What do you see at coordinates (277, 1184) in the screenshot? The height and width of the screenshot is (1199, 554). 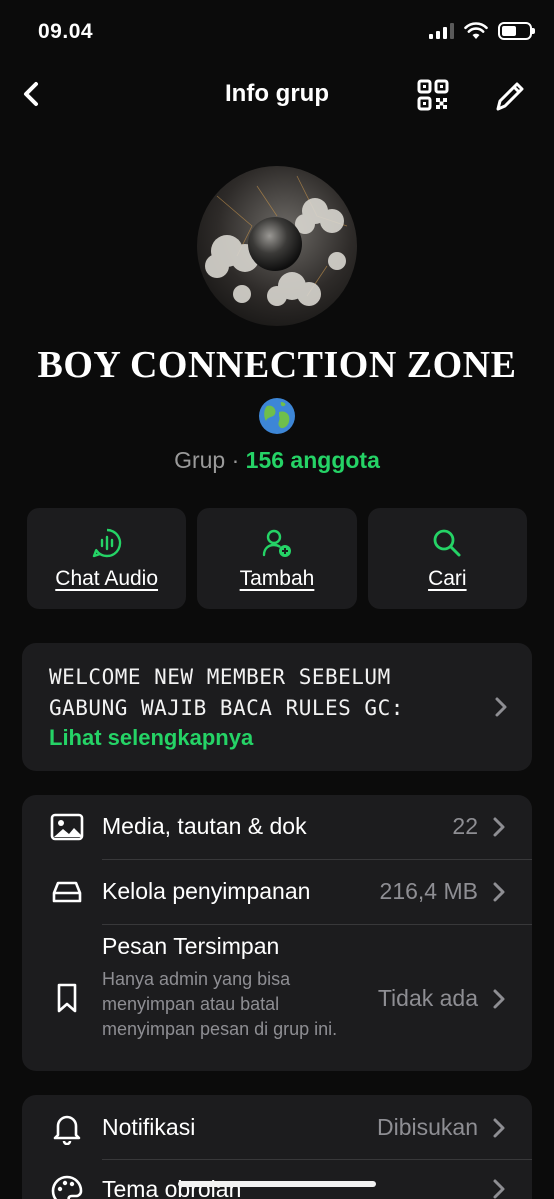 I see `home-indicator` at bounding box center [277, 1184].